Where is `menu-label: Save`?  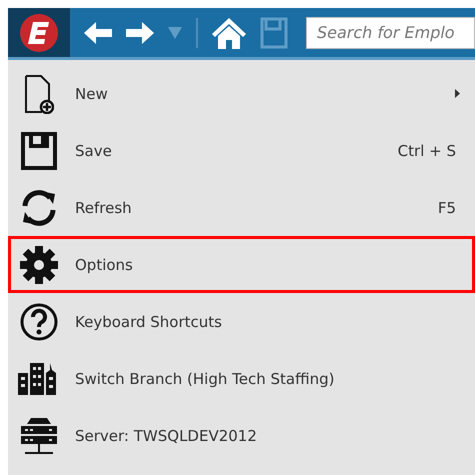
menu-label: Save is located at coordinates (94, 151).